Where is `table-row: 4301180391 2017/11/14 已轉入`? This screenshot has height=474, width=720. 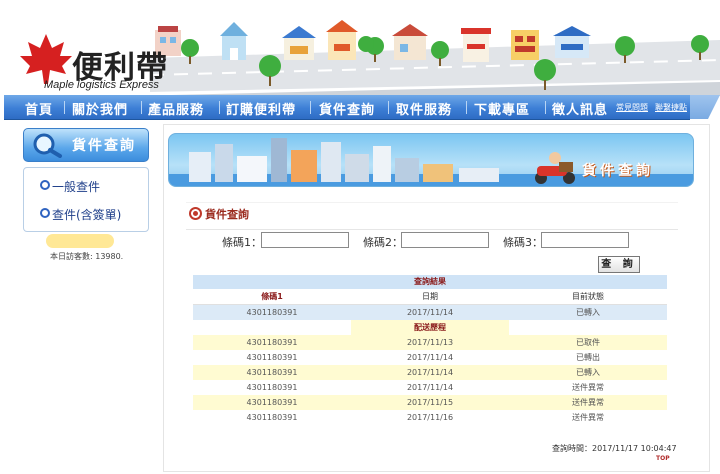
table-row: 4301180391 2017/11/14 已轉入 is located at coordinates (430, 372).